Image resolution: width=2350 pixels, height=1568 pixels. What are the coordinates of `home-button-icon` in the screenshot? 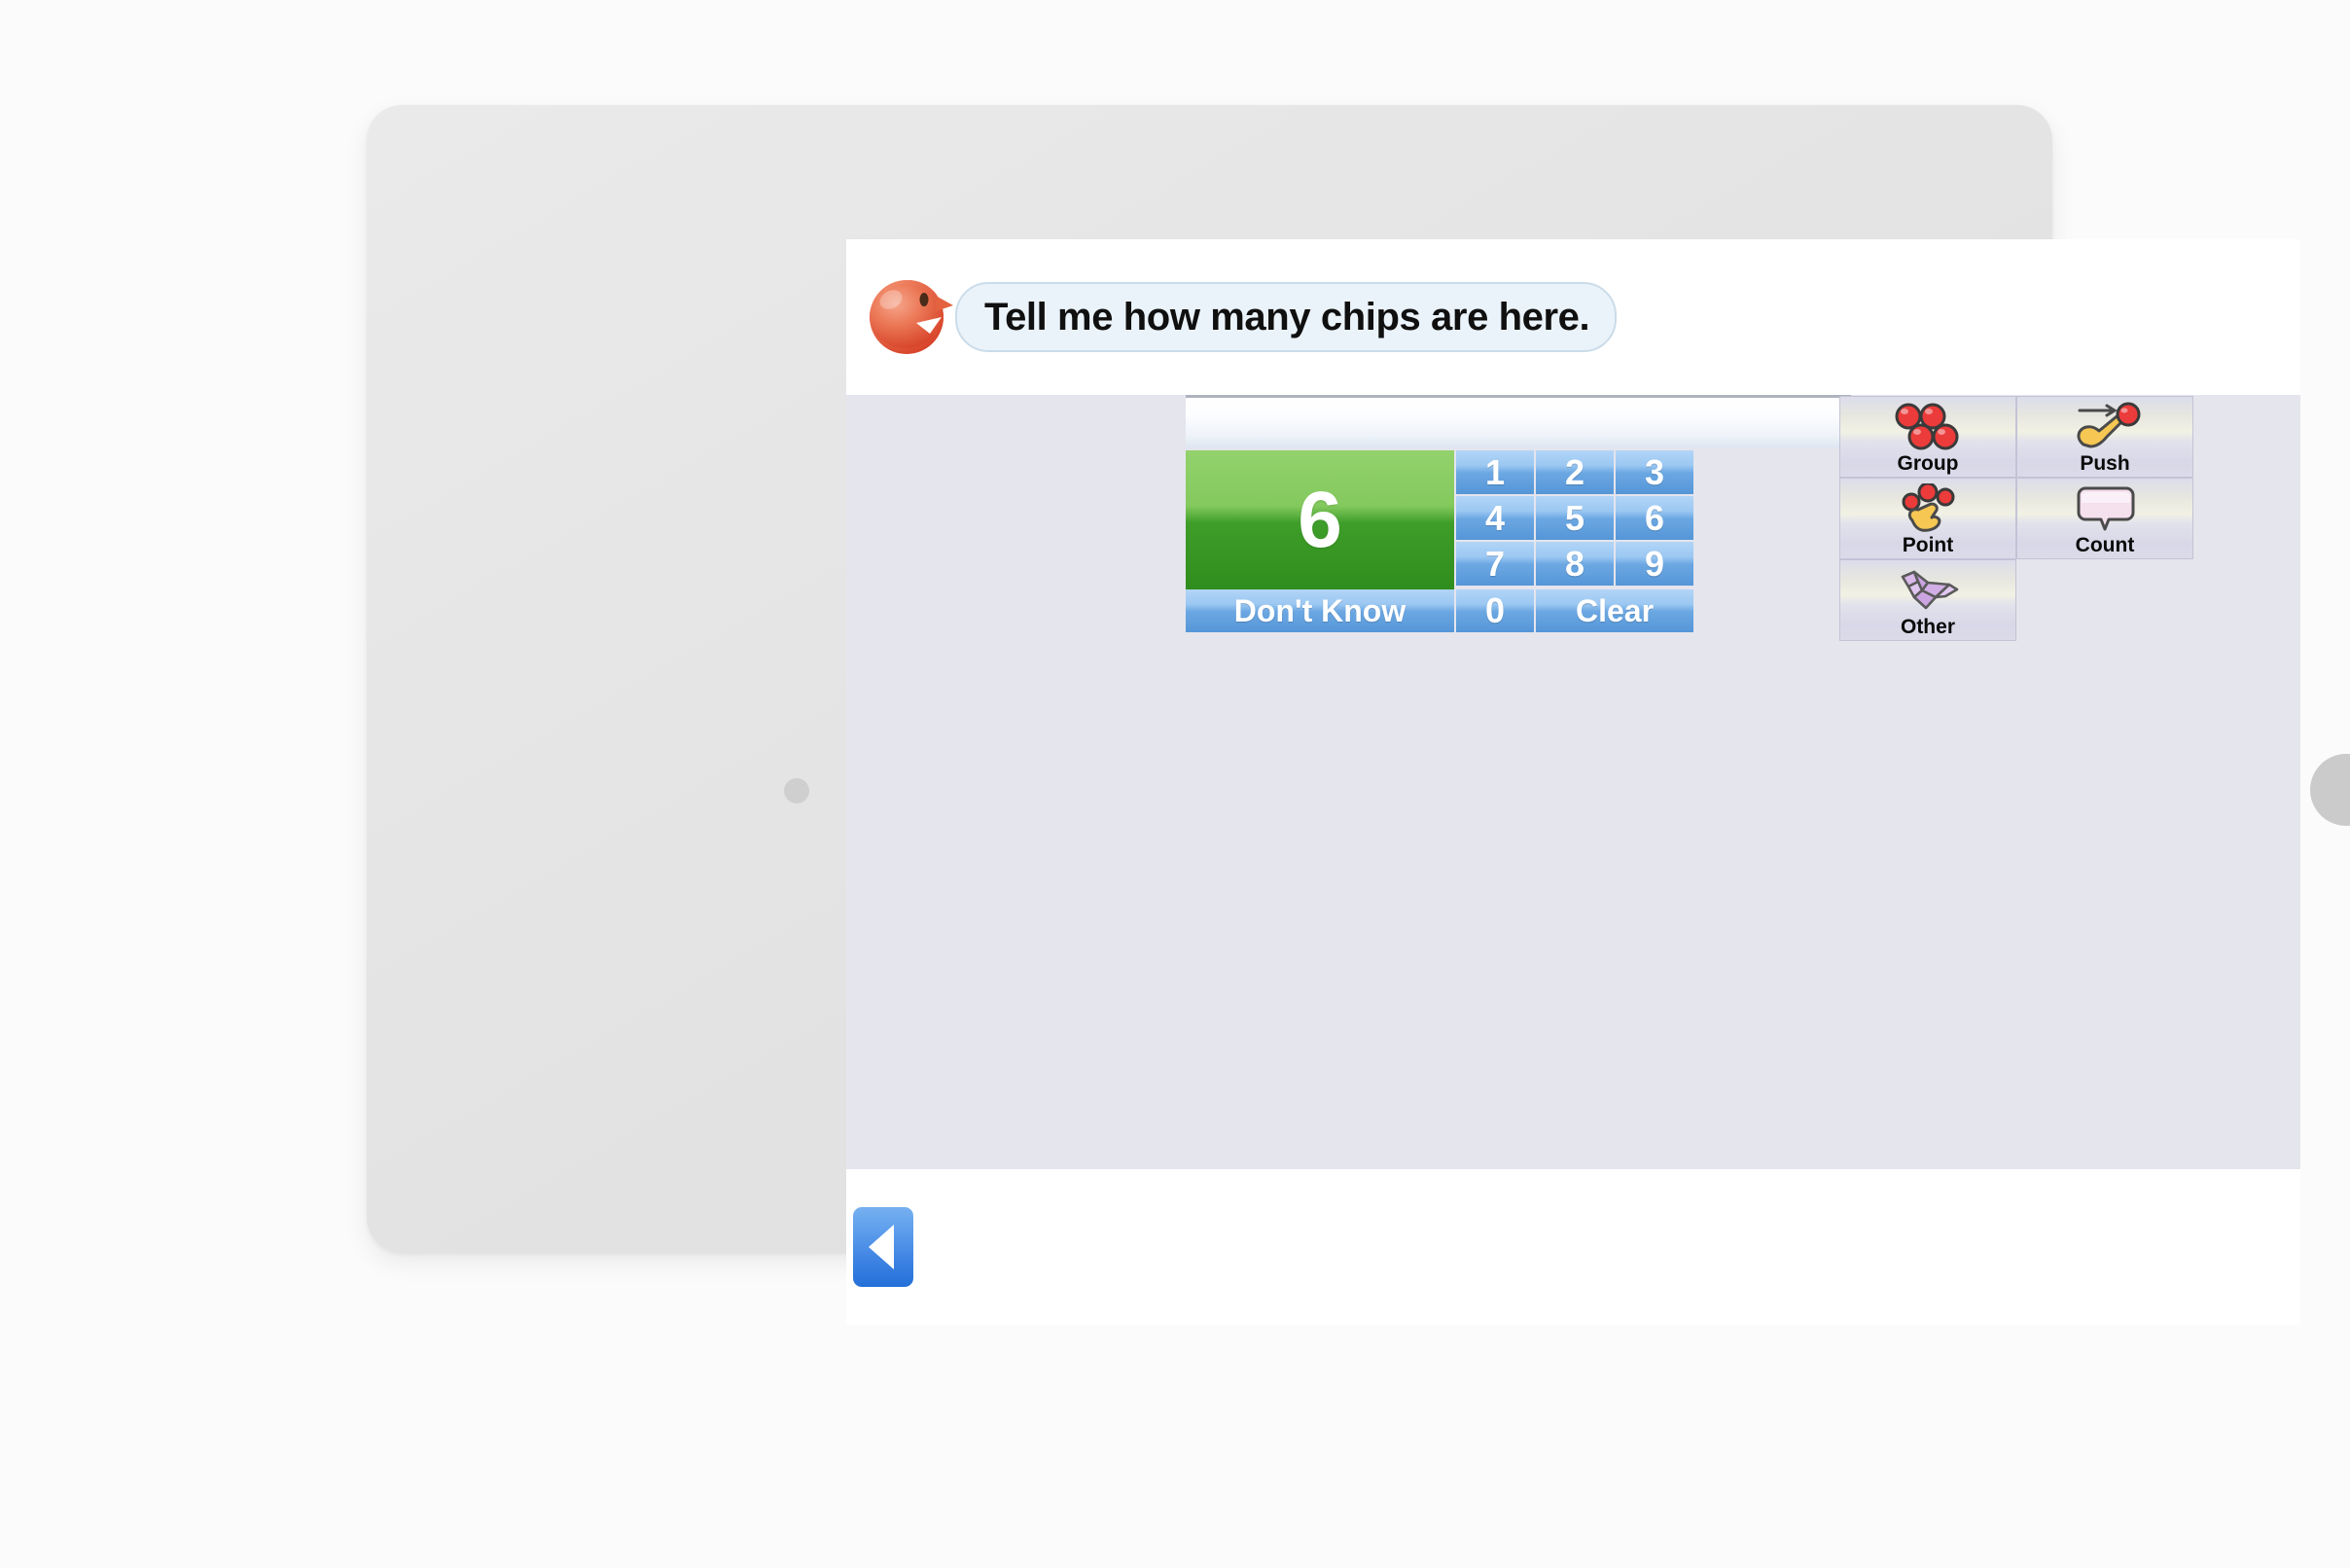 It's located at (2330, 790).